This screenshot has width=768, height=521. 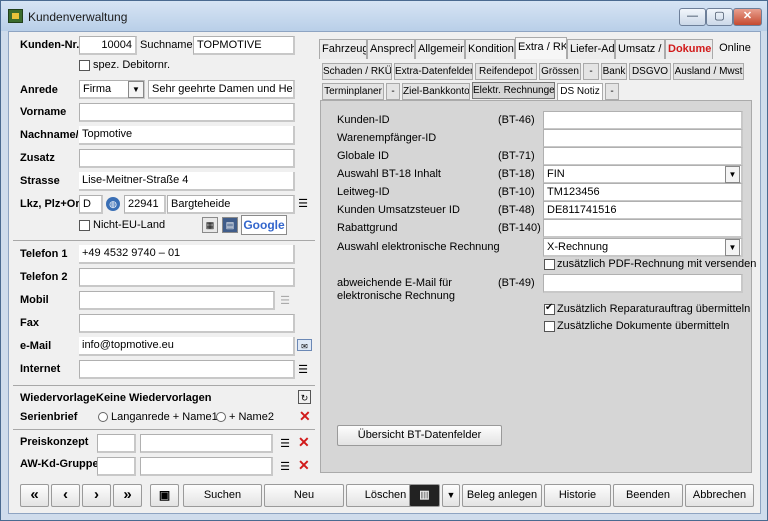 I want to click on ort-field: Bargteheide, so click(x=231, y=204).